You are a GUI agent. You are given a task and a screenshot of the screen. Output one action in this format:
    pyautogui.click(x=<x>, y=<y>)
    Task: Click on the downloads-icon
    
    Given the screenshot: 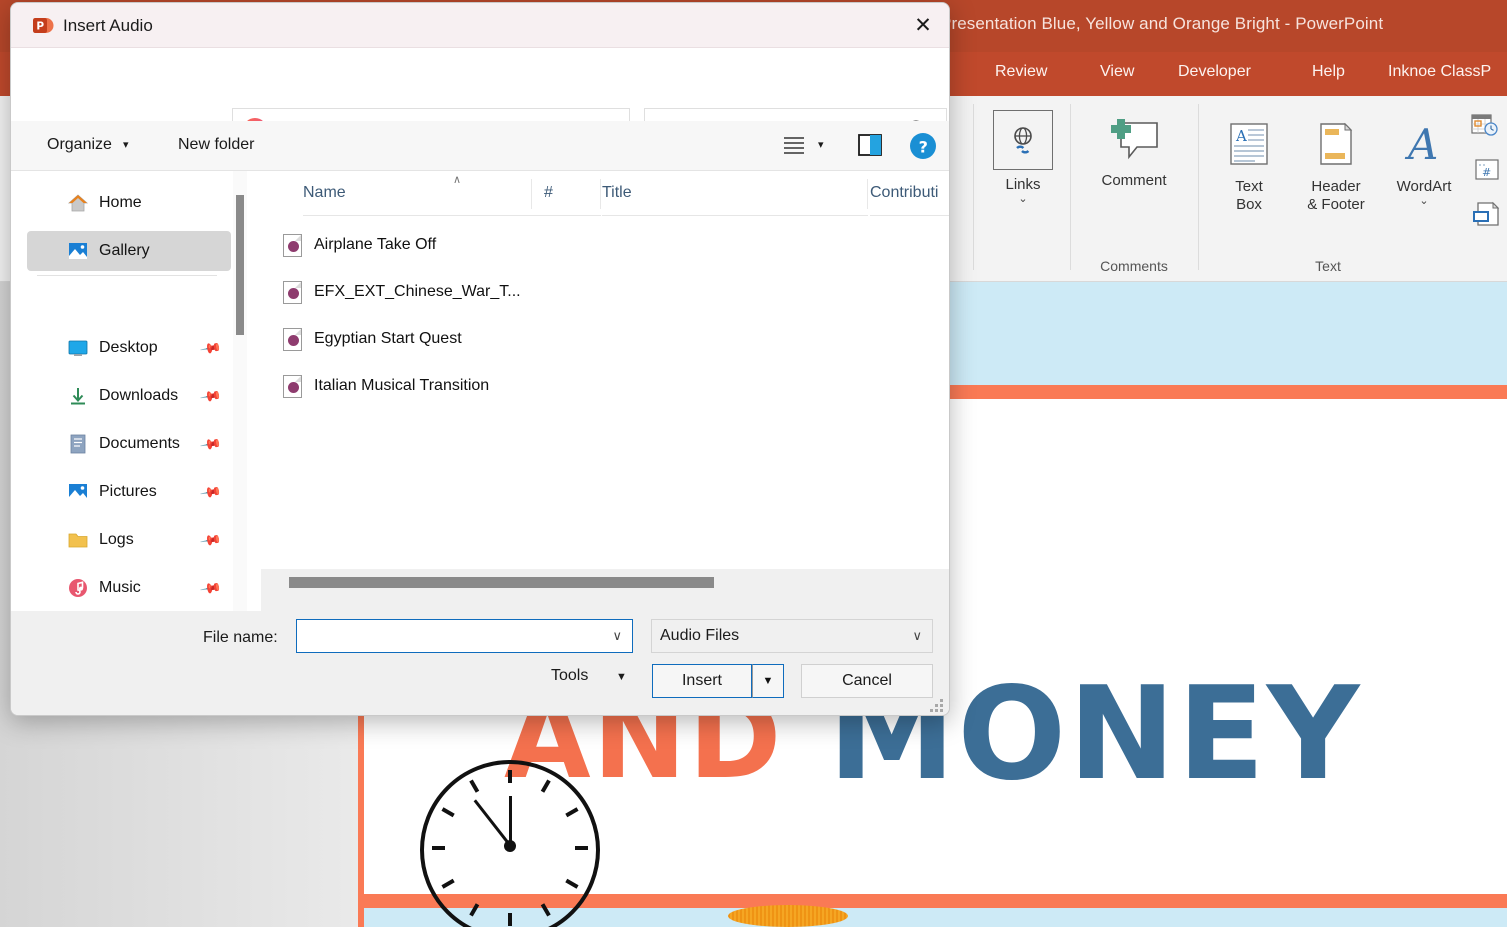 What is the action you would take?
    pyautogui.click(x=78, y=396)
    